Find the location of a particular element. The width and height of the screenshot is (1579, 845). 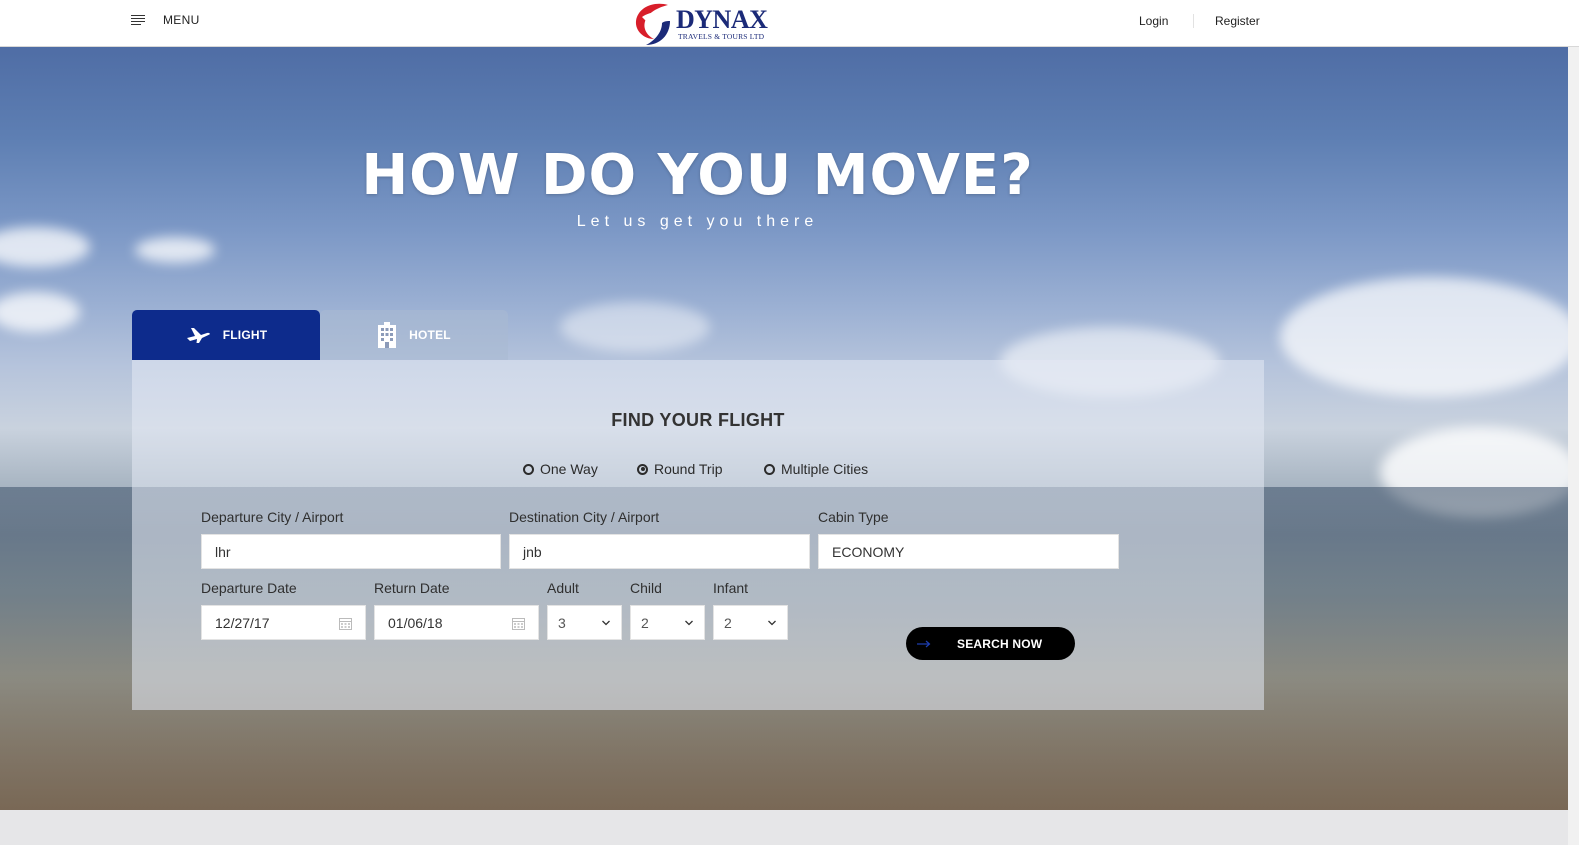

infant-value: 2 is located at coordinates (728, 622).